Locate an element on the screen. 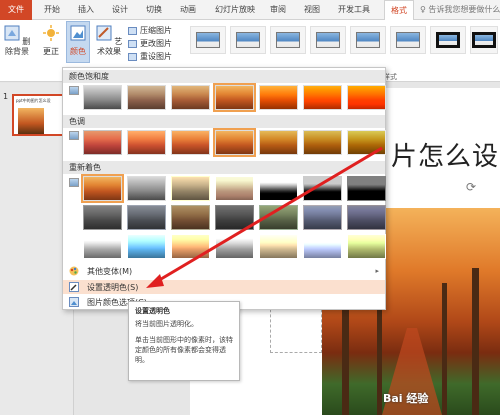  baidu-watermark: Bai 经验 is located at coordinates (406, 398).